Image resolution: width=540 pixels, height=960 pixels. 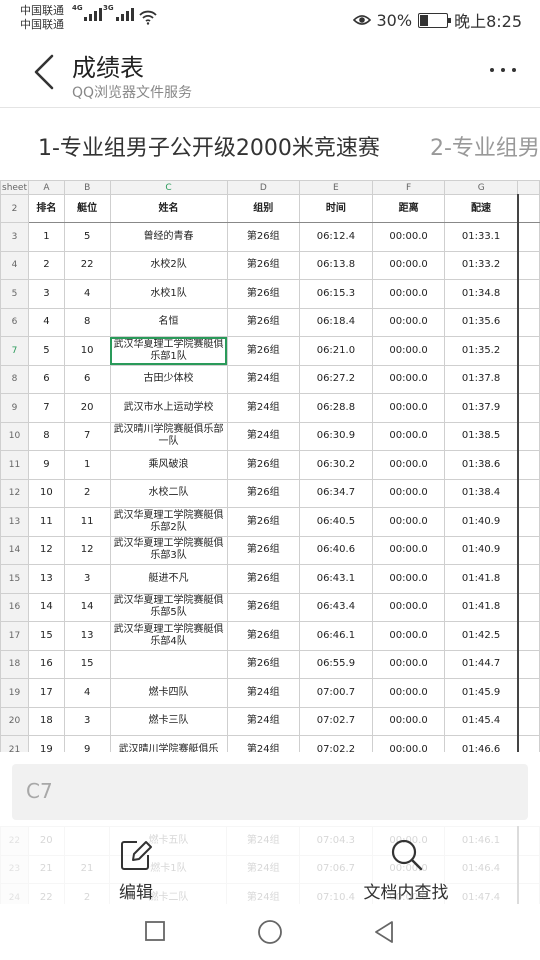 I want to click on cell-reference-box: C7, so click(x=270, y=792).